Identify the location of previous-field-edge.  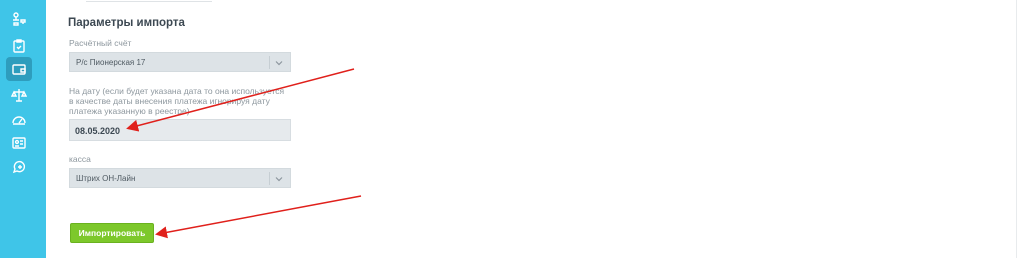
(149, 1).